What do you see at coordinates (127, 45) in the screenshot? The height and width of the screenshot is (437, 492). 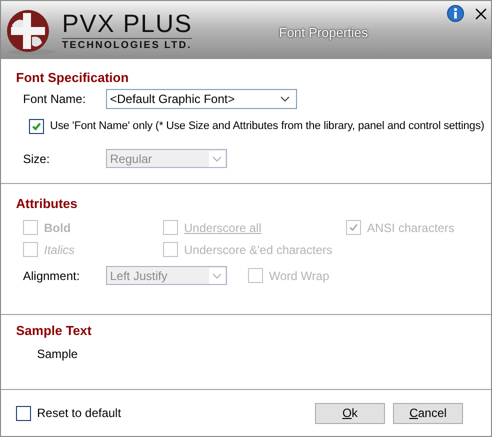 I see `logo-tagline: TECHNOLOGIES LTD.` at bounding box center [127, 45].